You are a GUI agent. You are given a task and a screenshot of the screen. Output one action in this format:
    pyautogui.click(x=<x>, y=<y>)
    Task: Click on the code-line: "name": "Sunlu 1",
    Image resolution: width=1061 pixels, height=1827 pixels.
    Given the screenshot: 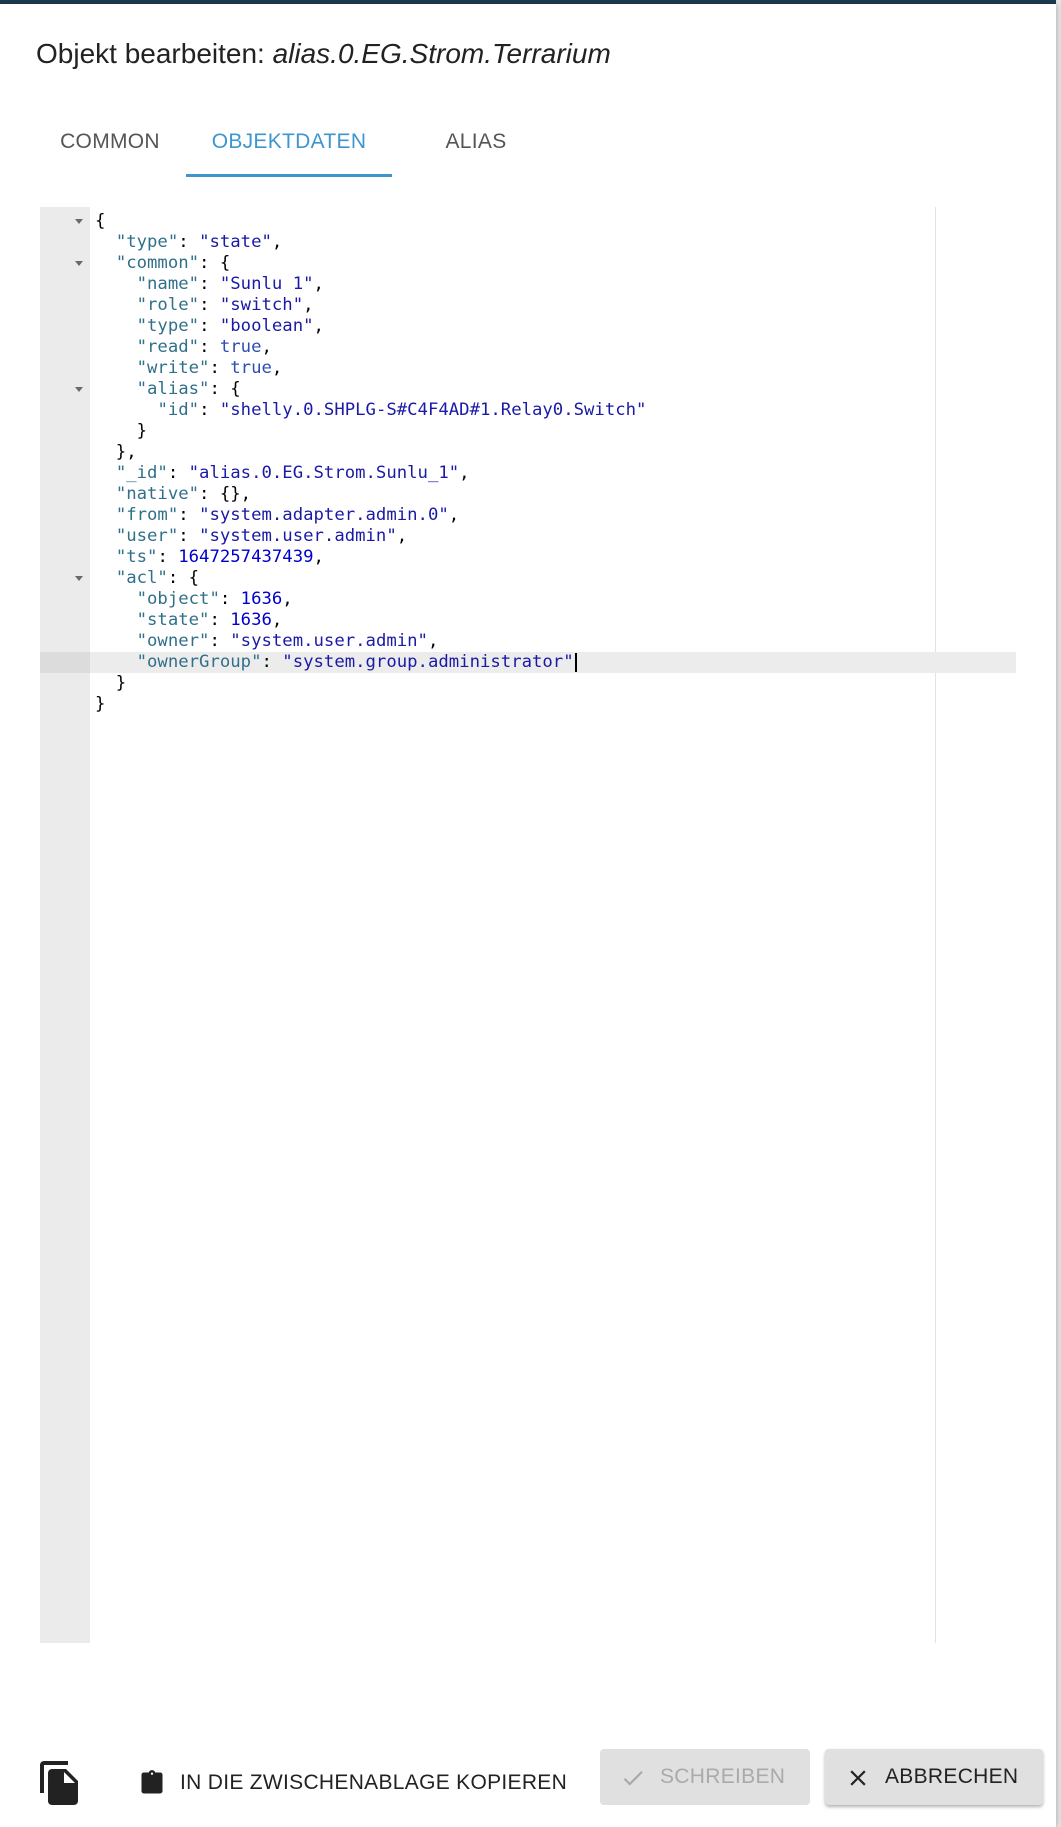 What is the action you would take?
    pyautogui.click(x=209, y=284)
    